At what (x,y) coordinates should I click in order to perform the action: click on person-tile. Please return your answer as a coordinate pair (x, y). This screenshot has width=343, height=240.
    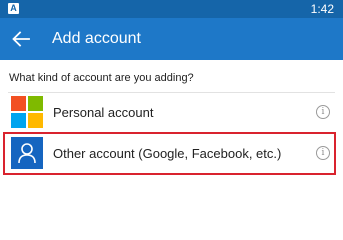
    Looking at the image, I should click on (27, 153).